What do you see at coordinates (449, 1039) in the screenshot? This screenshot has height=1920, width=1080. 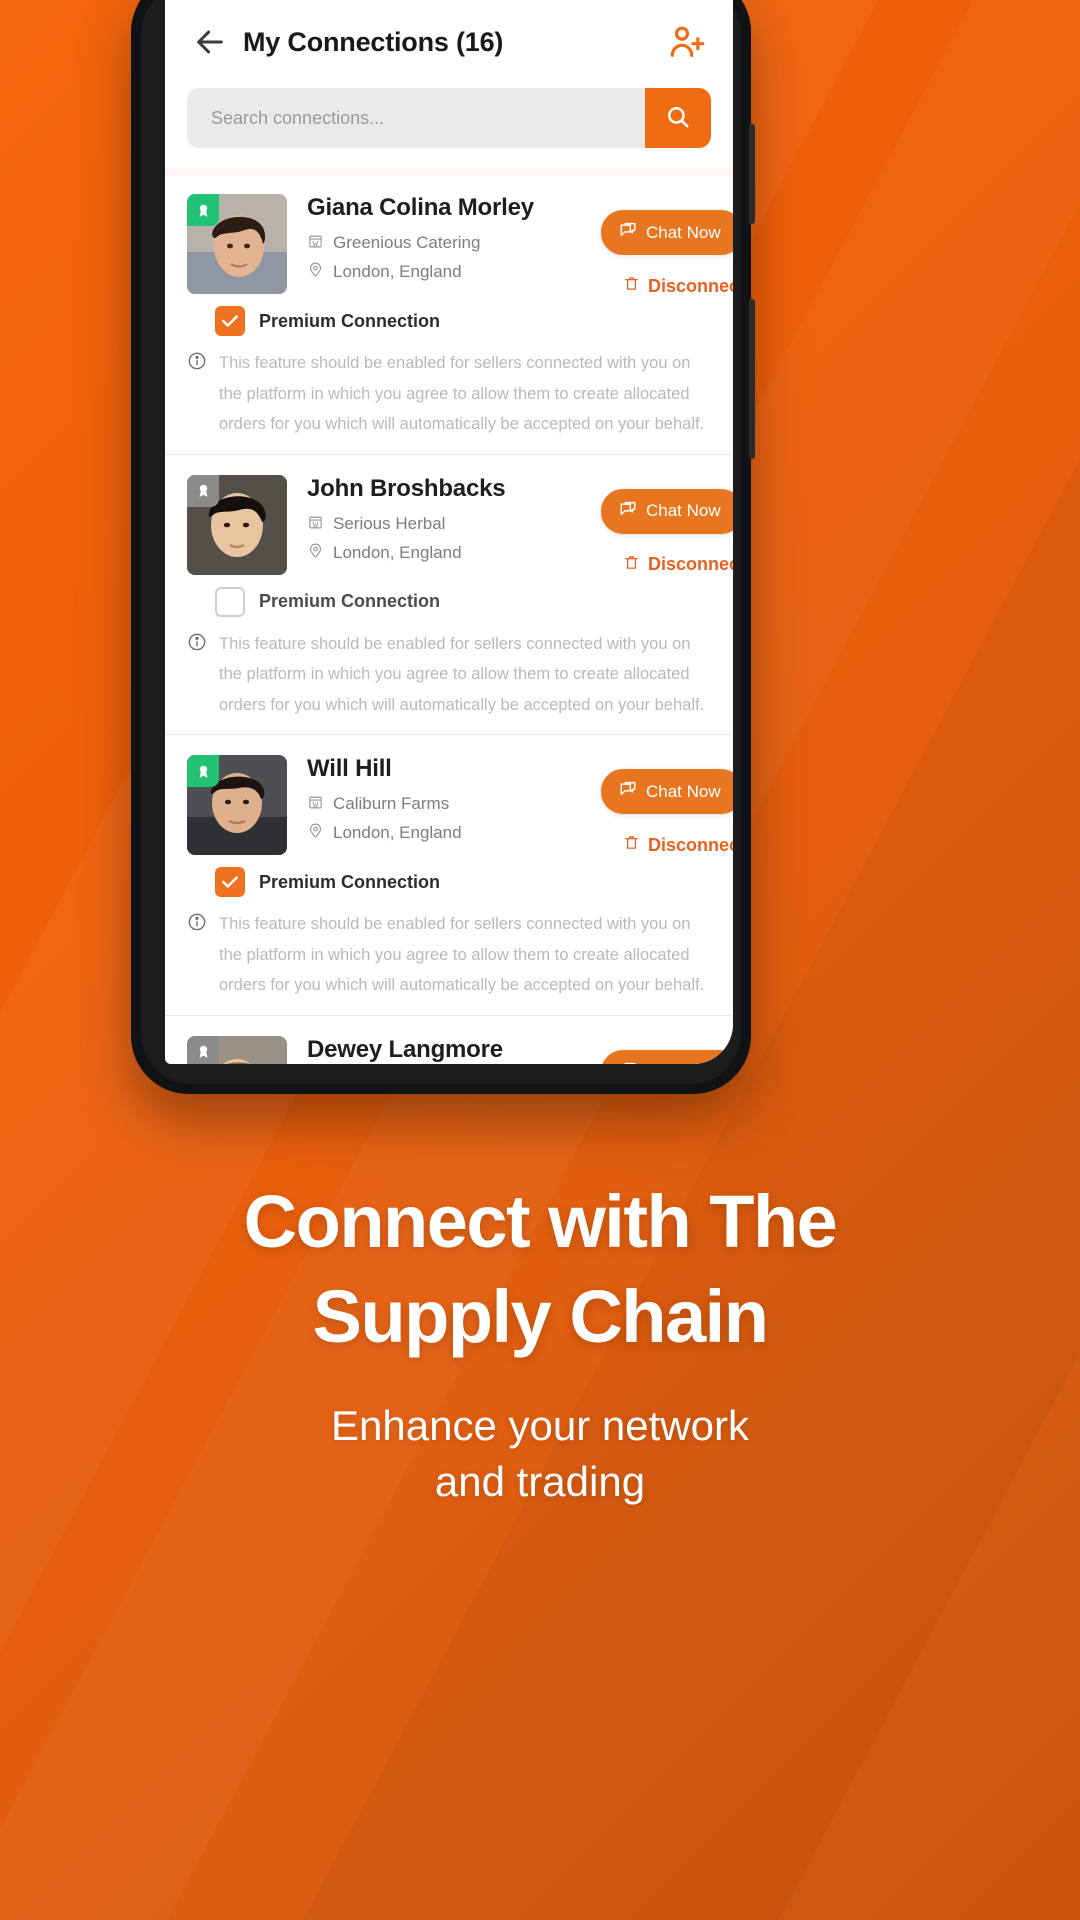 I see `connection-card: Dewey Langmore Natully` at bounding box center [449, 1039].